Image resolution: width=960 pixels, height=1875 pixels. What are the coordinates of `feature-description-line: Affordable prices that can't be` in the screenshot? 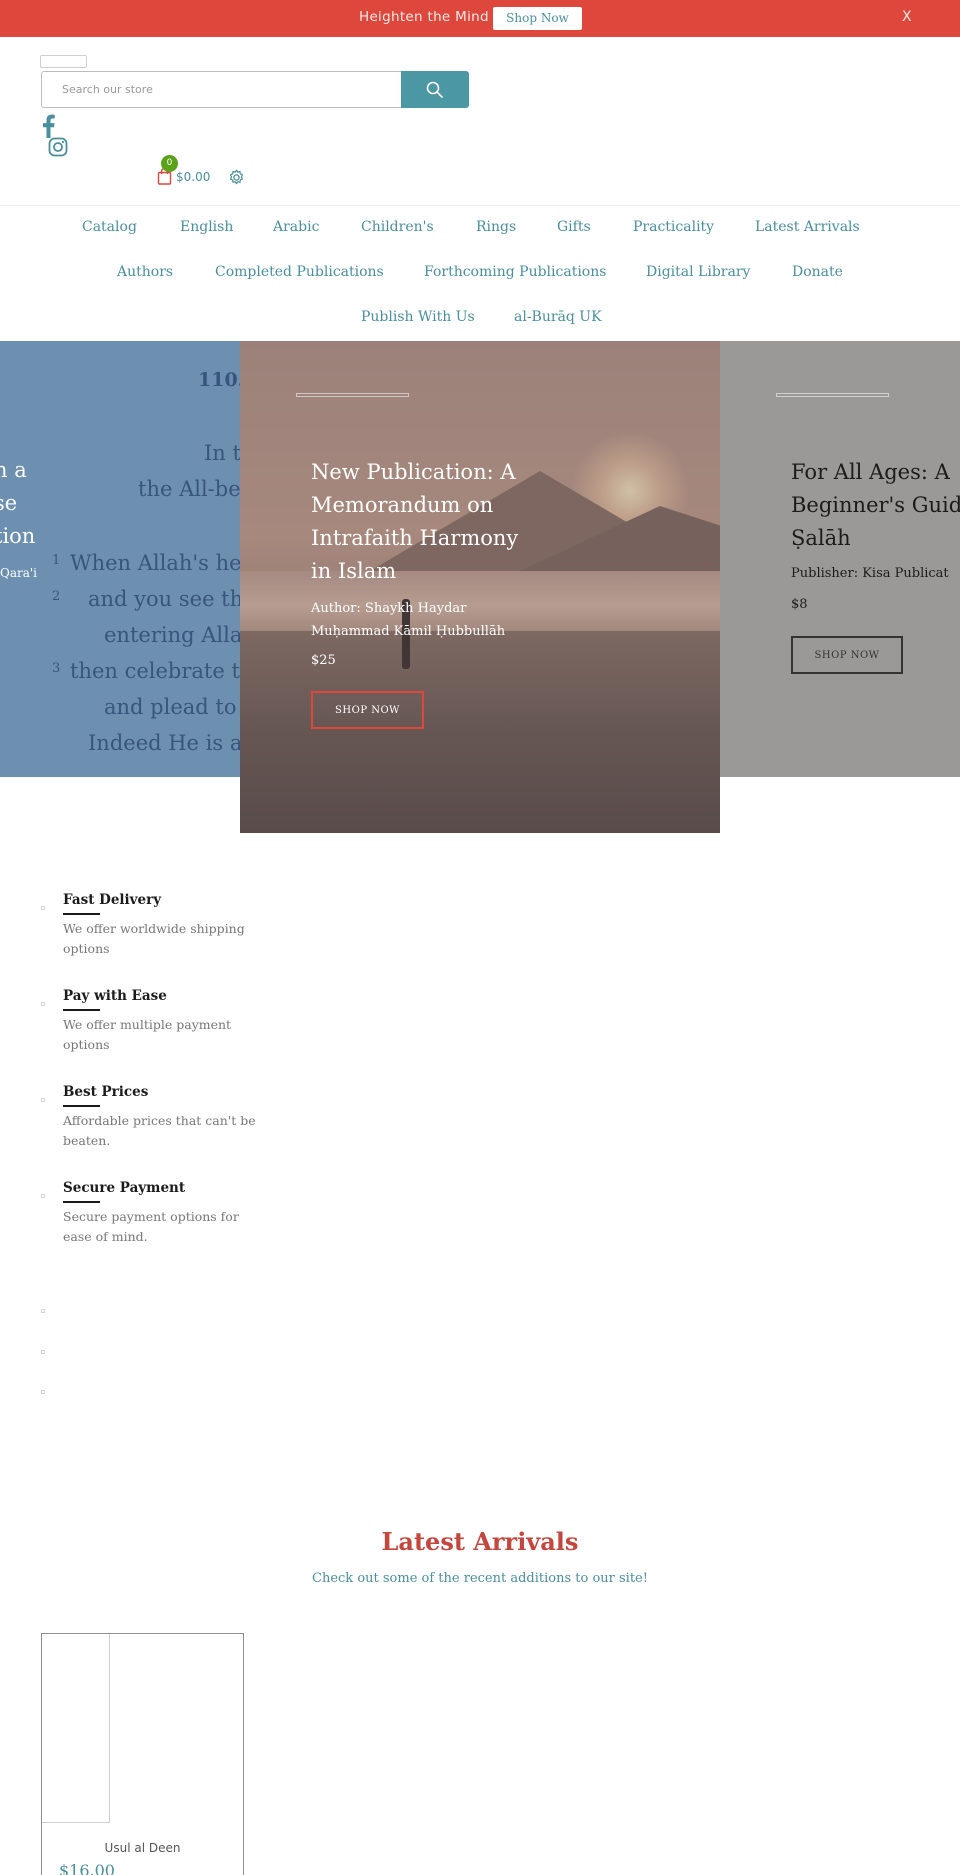 It's located at (159, 1120).